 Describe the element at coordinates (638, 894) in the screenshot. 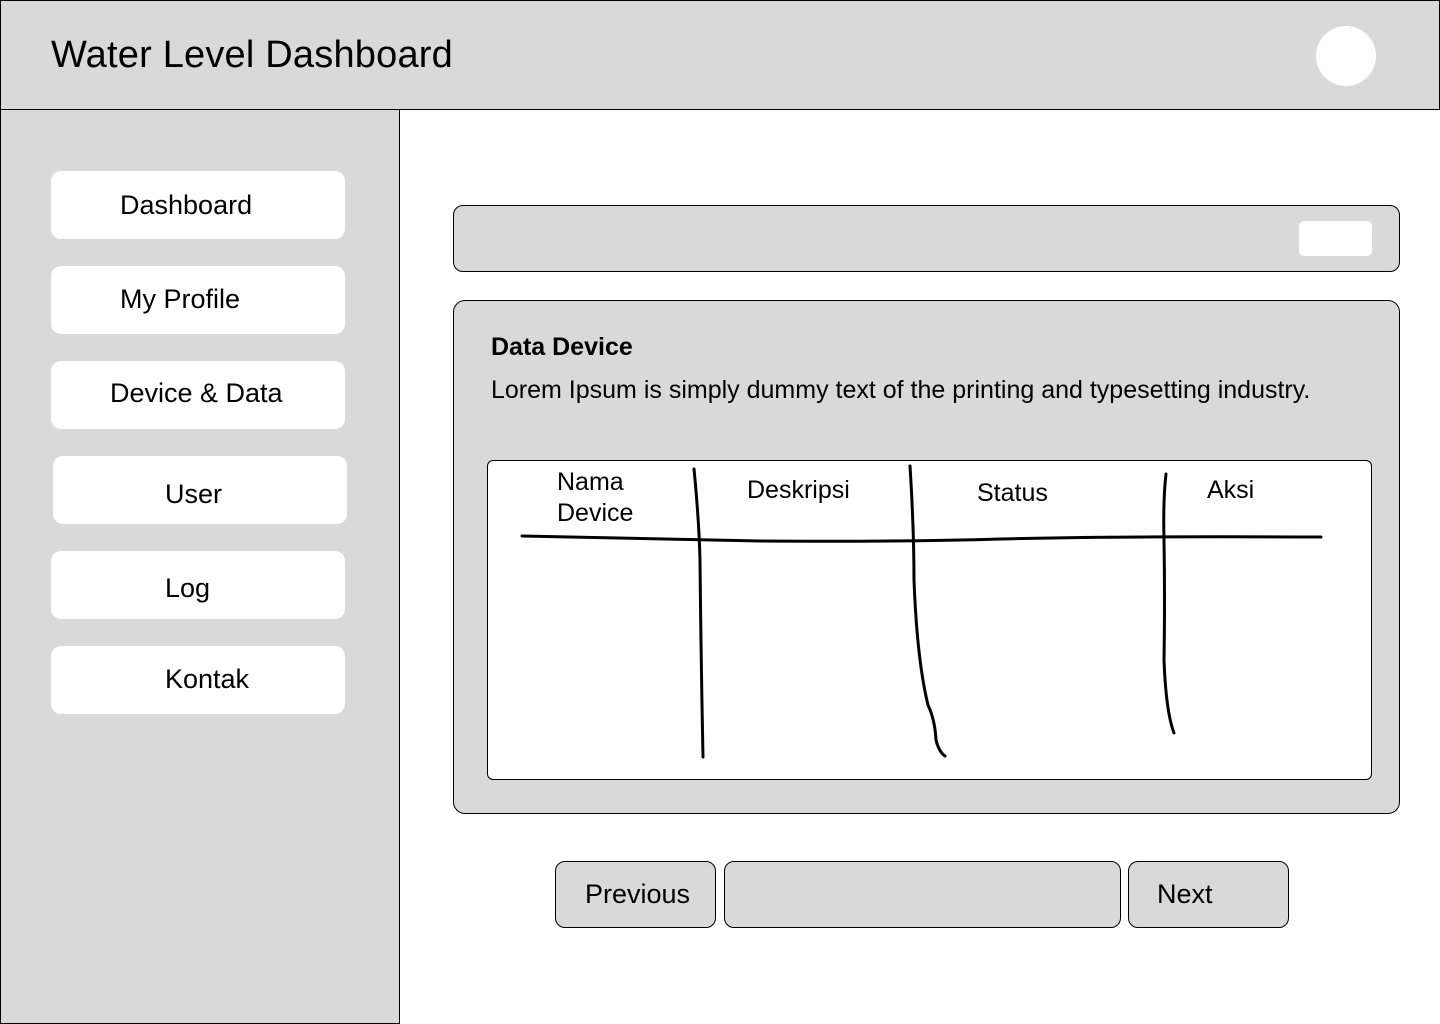

I see `previous-button-label: Previous` at that location.